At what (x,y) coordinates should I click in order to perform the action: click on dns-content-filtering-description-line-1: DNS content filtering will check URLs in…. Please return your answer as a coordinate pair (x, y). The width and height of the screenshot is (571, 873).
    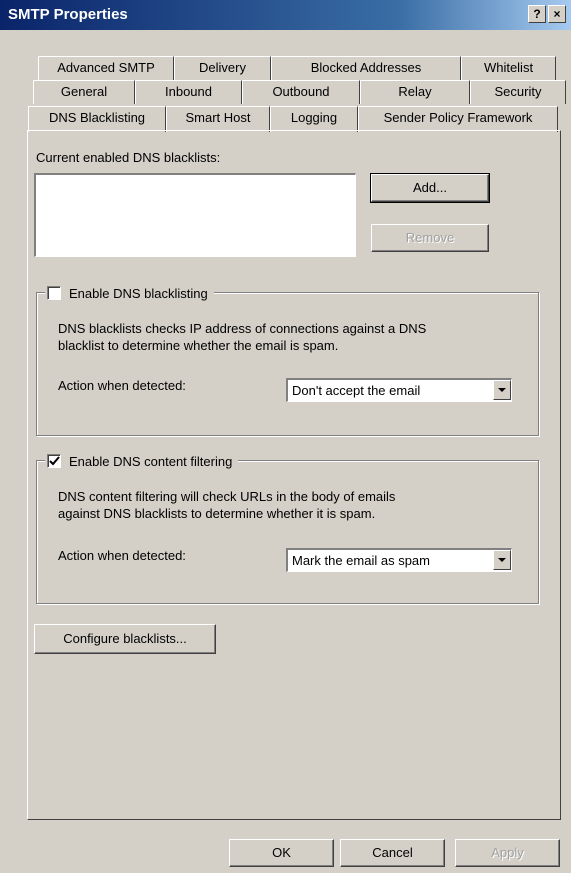
    Looking at the image, I should click on (227, 496).